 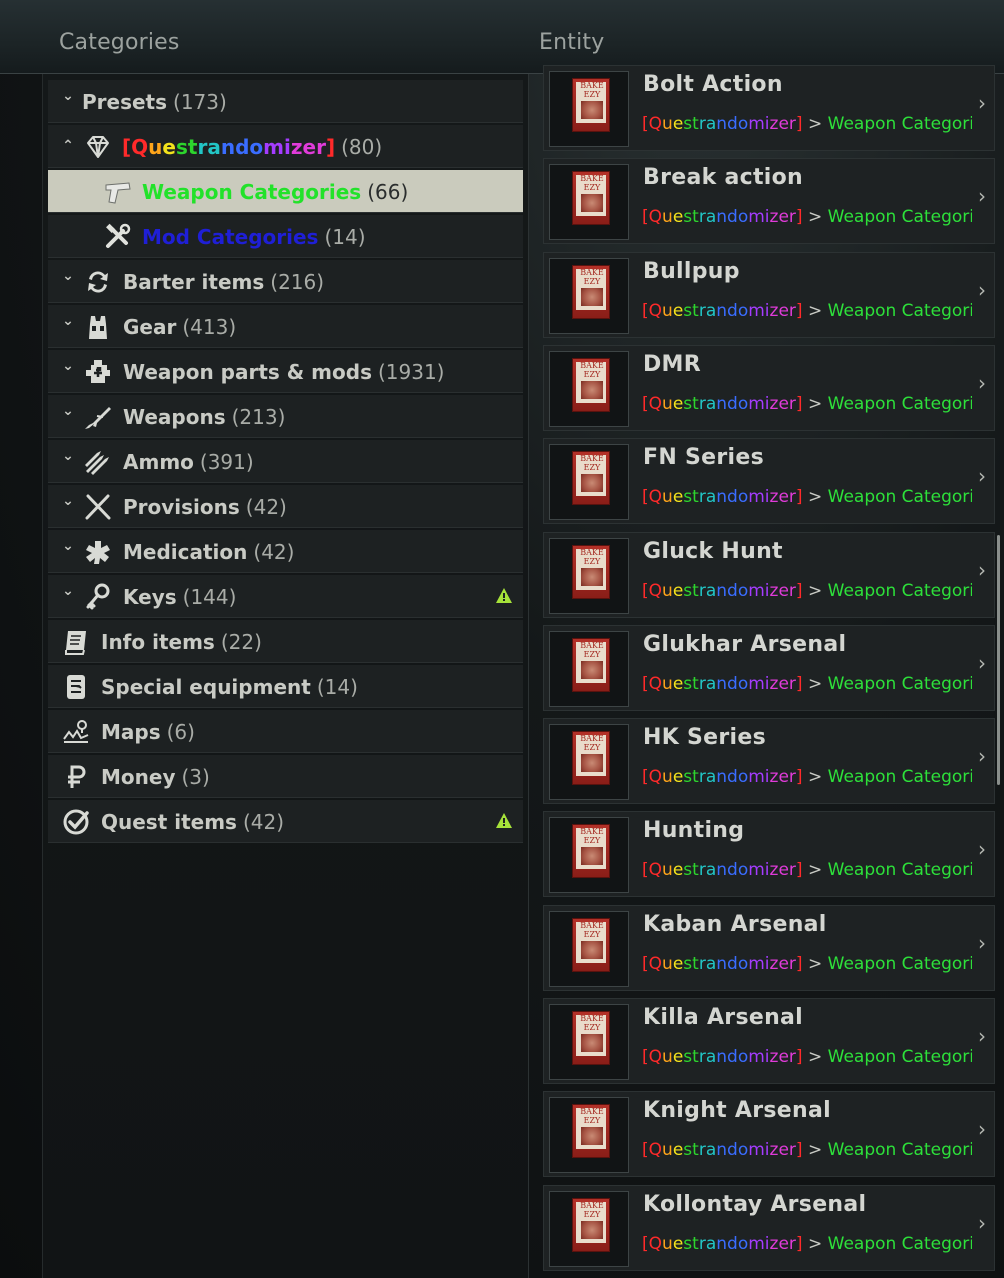 What do you see at coordinates (76, 822) in the screenshot?
I see `quest-check-icon` at bounding box center [76, 822].